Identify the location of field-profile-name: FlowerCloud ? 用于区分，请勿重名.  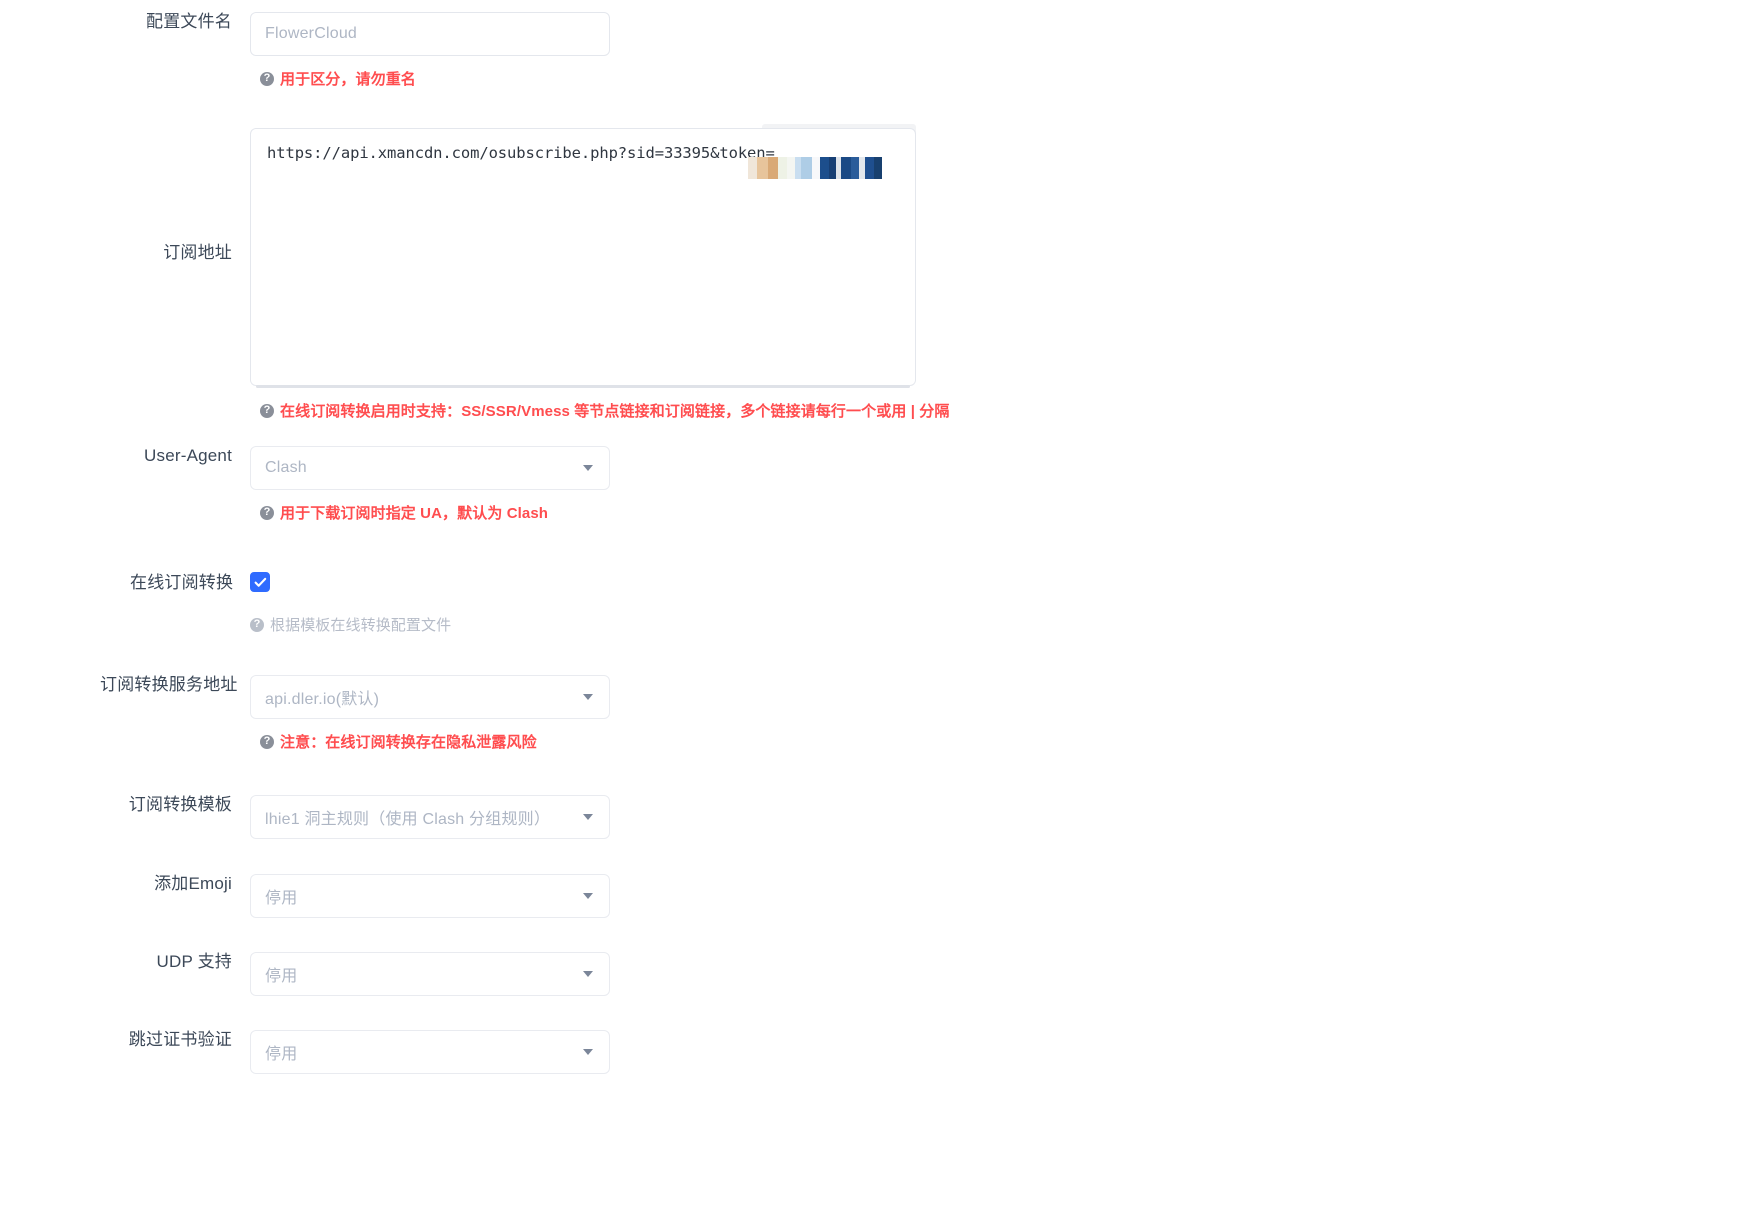
(430, 50).